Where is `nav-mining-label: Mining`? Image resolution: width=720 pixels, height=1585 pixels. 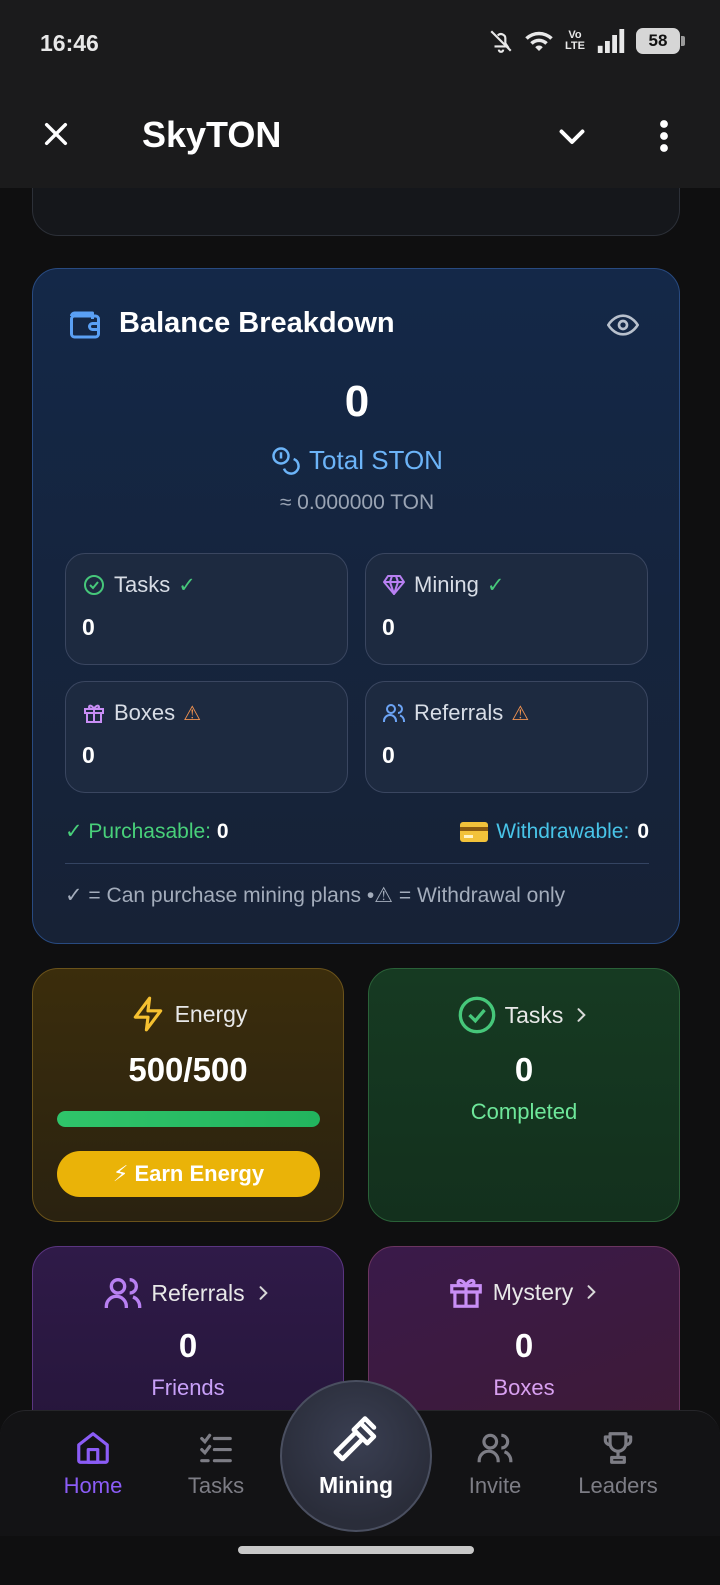 nav-mining-label: Mining is located at coordinates (356, 1484).